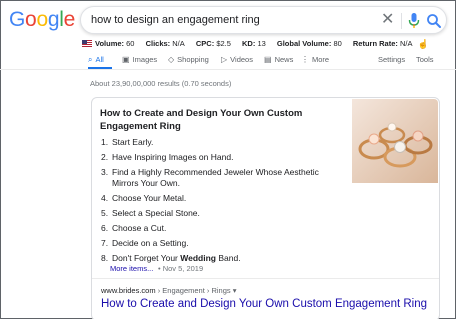  I want to click on news-icon: ▤, so click(268, 59).